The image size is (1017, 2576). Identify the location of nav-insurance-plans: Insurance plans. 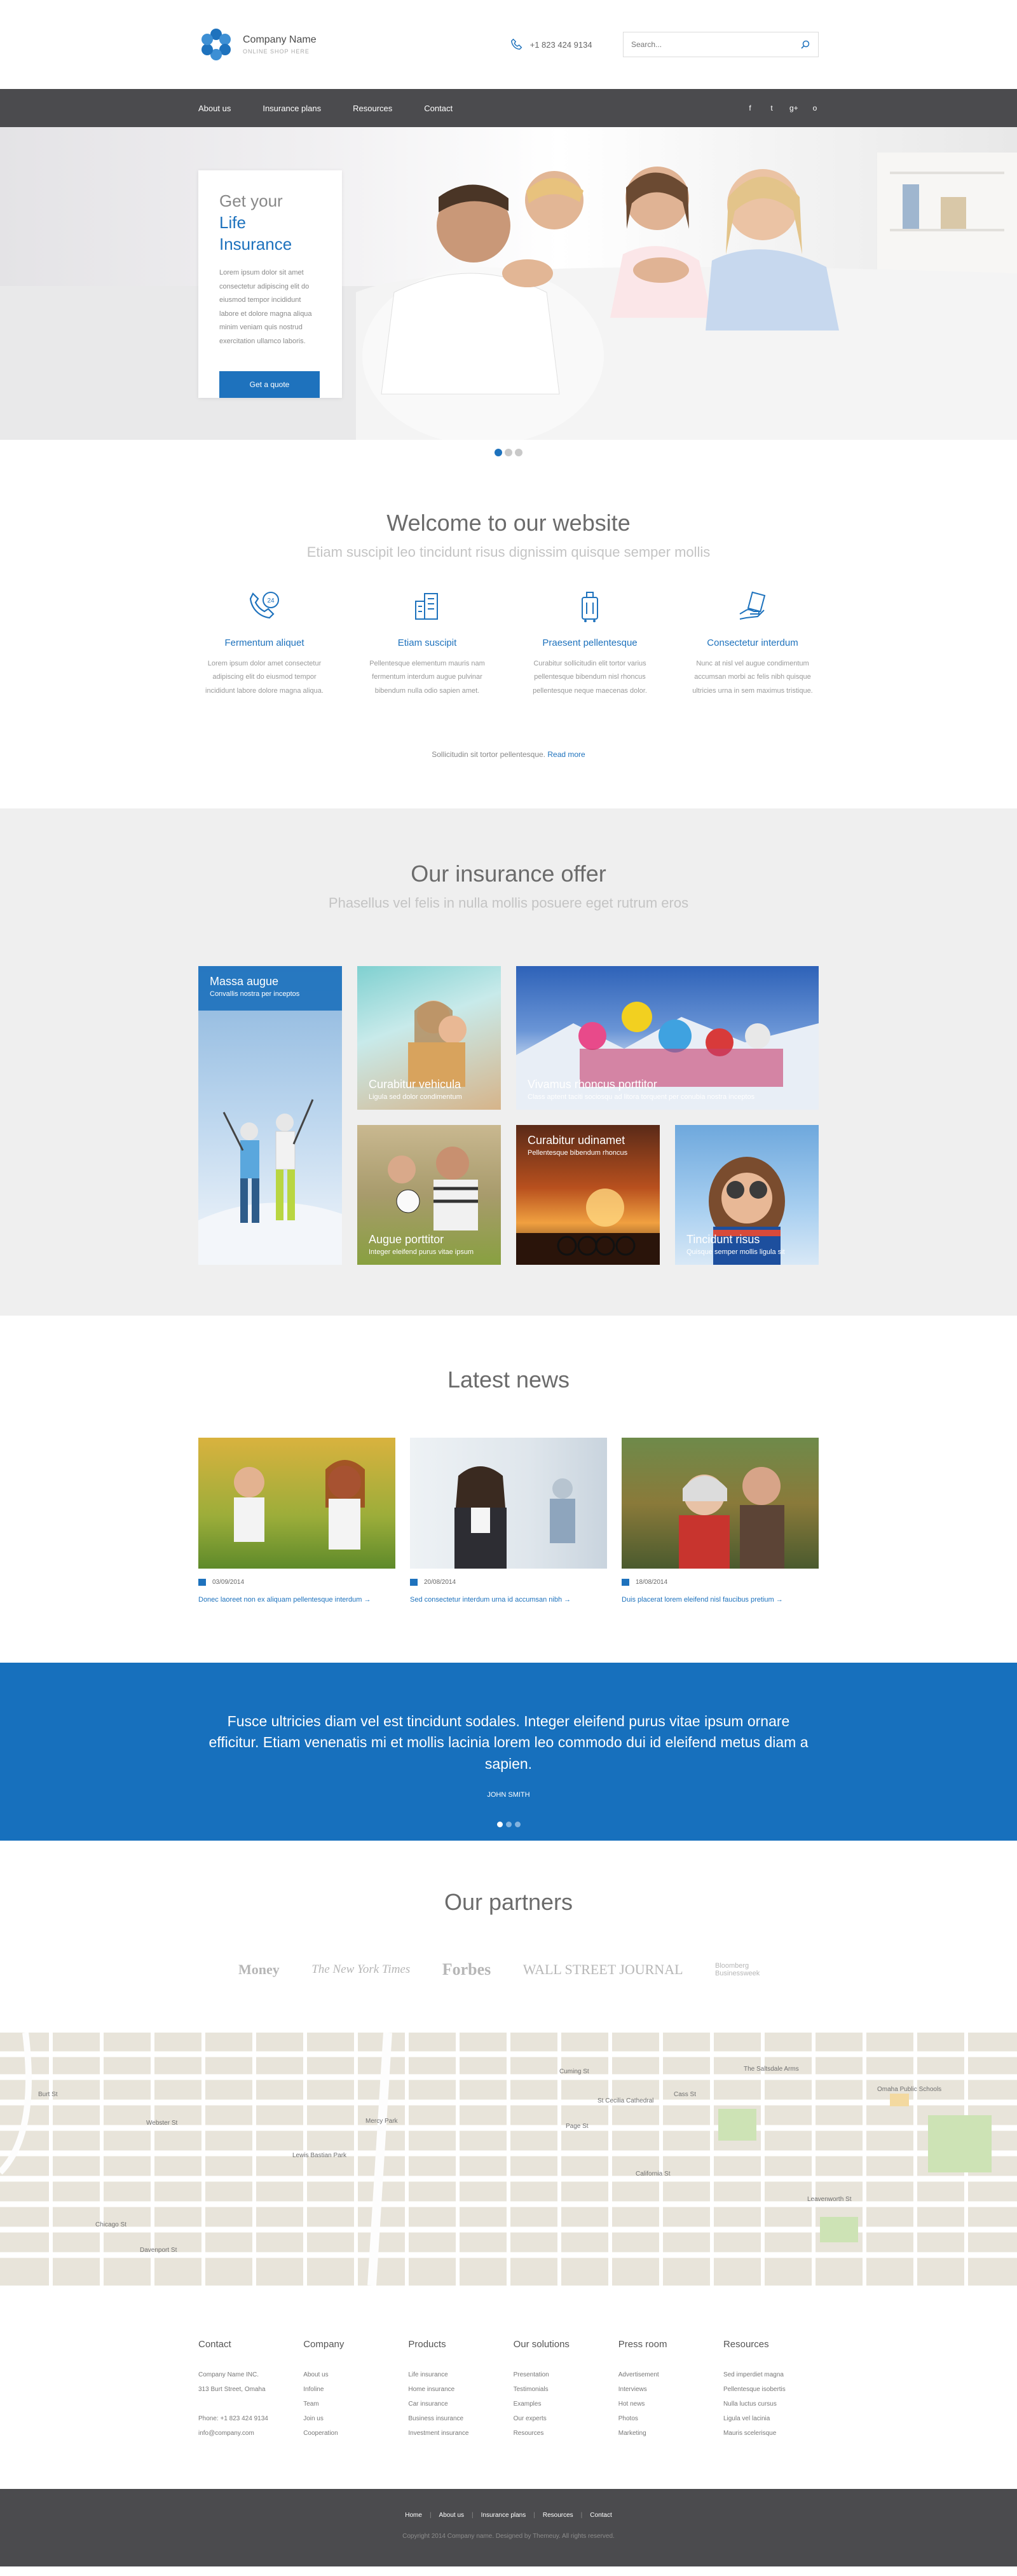
(292, 108).